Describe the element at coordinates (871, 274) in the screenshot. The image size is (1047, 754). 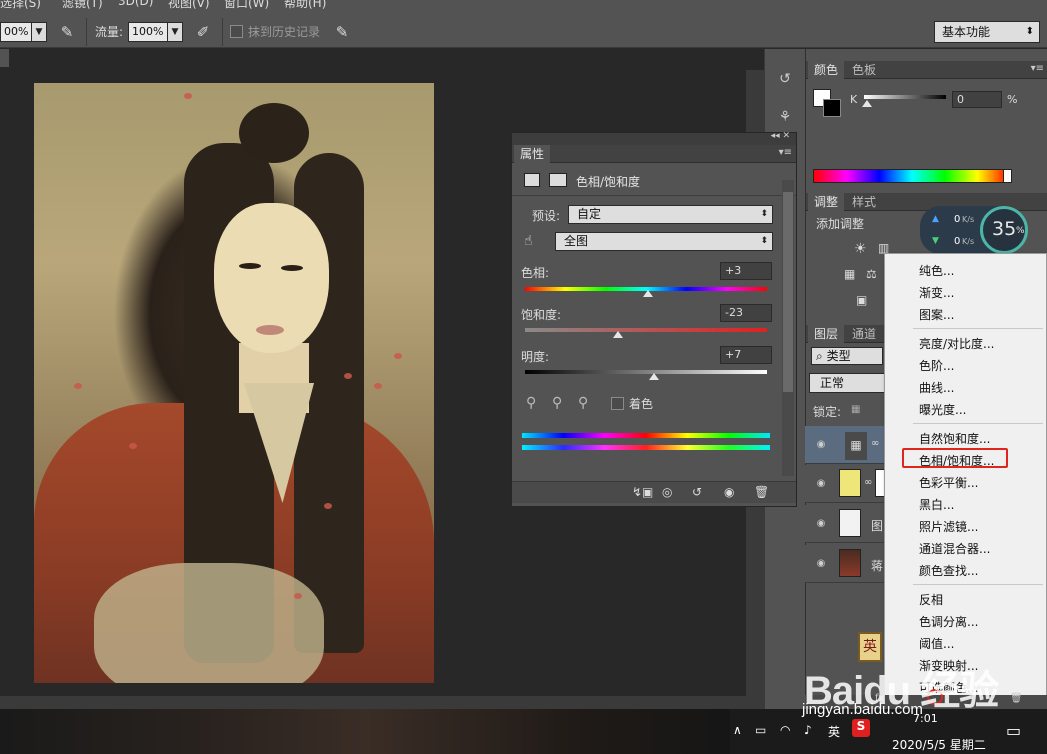
I see `balance-icon: ⚖` at that location.